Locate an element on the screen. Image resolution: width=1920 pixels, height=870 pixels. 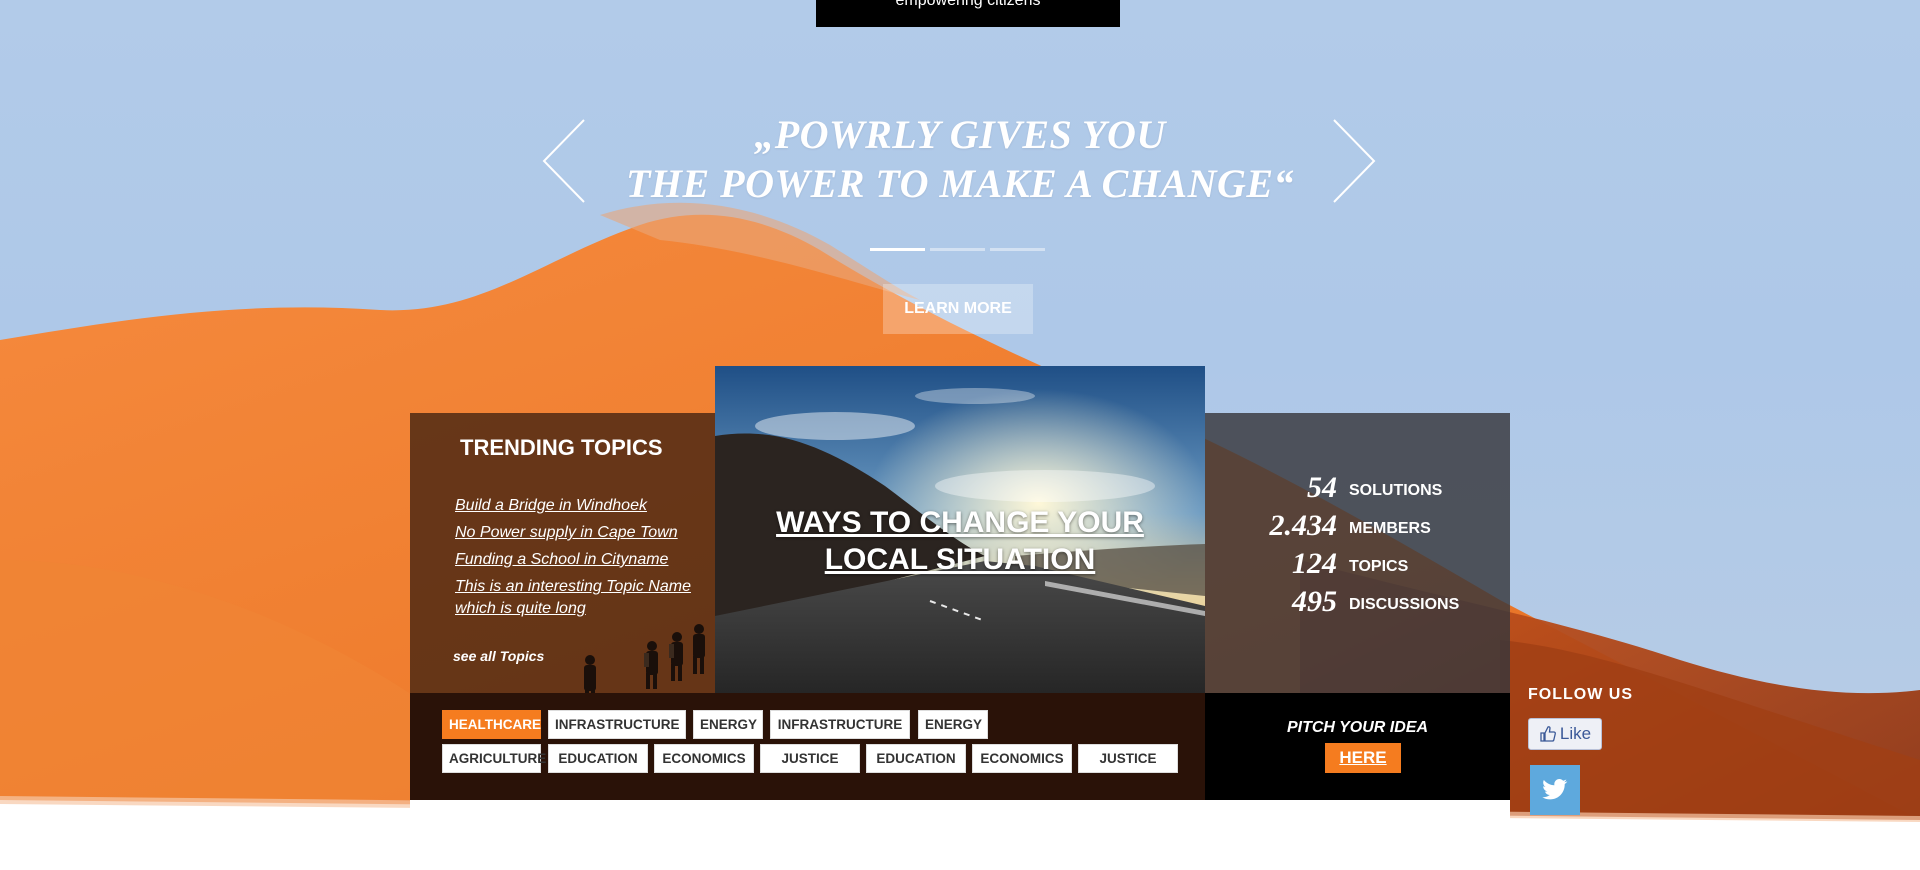
stat-label: DISCUSSIONS is located at coordinates (1404, 604).